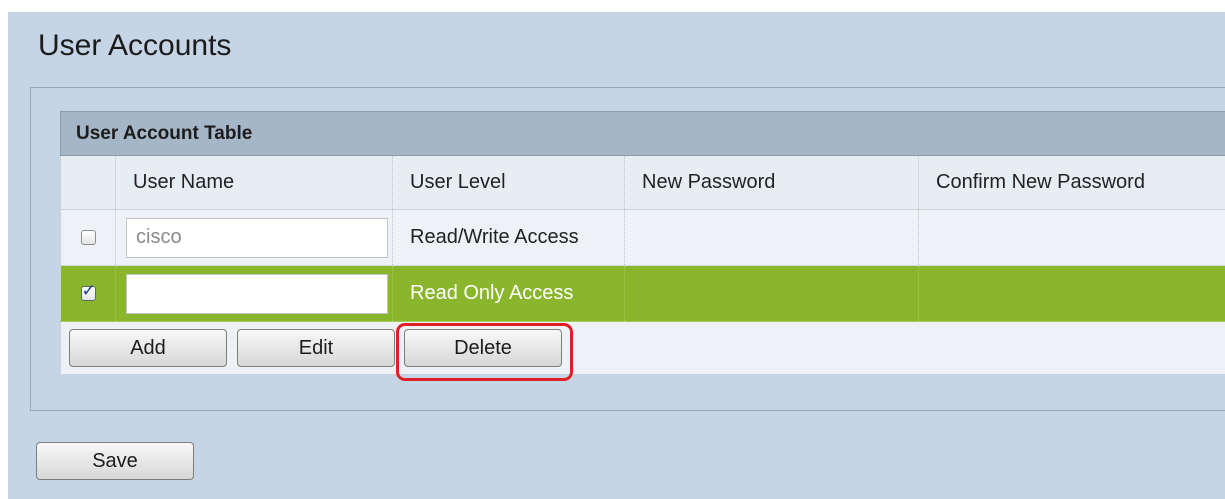 The width and height of the screenshot is (1225, 499). Describe the element at coordinates (642, 133) in the screenshot. I see `table-caption: User Account Table` at that location.